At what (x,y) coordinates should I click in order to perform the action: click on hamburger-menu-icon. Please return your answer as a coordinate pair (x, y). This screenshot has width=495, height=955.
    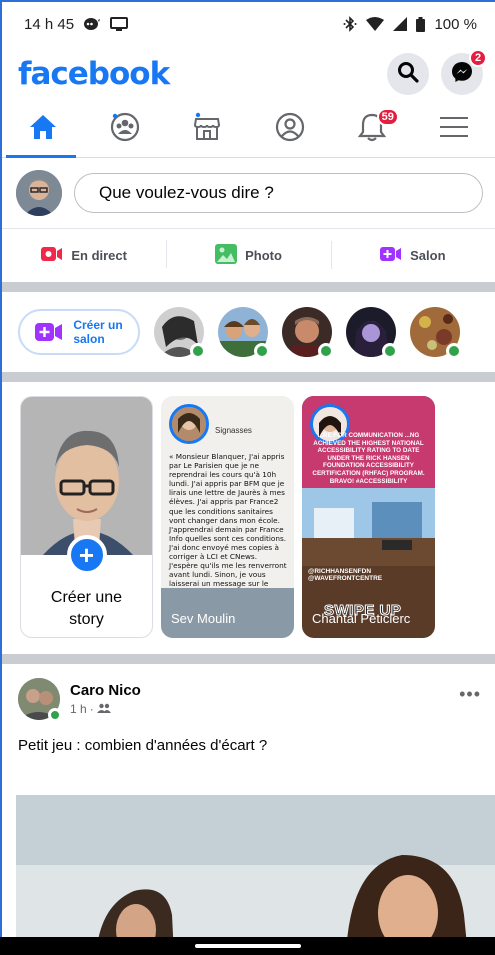
    Looking at the image, I should click on (453, 129).